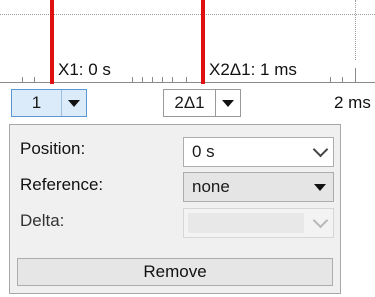 The width and height of the screenshot is (375, 297). What do you see at coordinates (355, 75) in the screenshot?
I see `axis-tick-major` at bounding box center [355, 75].